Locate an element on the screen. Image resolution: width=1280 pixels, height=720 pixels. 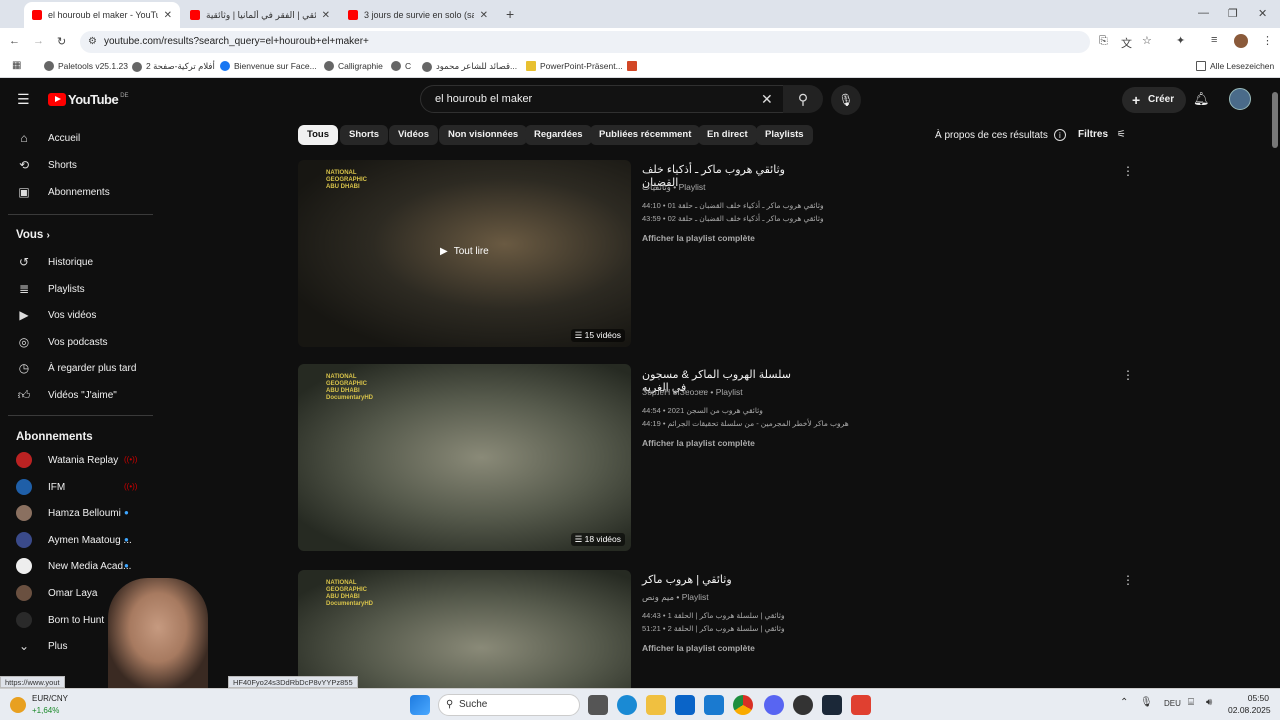
playlist-video-line: 44:54 • 2021 وثائقي هروب من السجن is located at coordinates (702, 410).